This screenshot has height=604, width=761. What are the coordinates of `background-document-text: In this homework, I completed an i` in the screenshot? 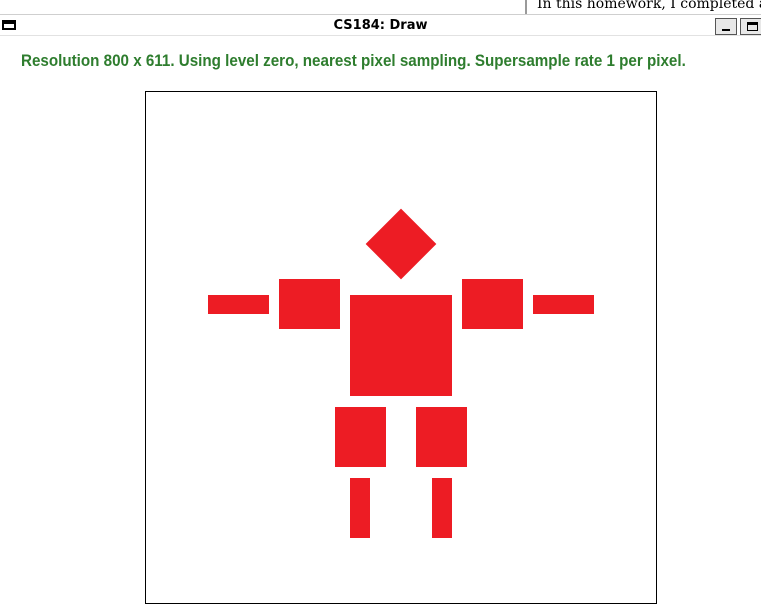 It's located at (649, 6).